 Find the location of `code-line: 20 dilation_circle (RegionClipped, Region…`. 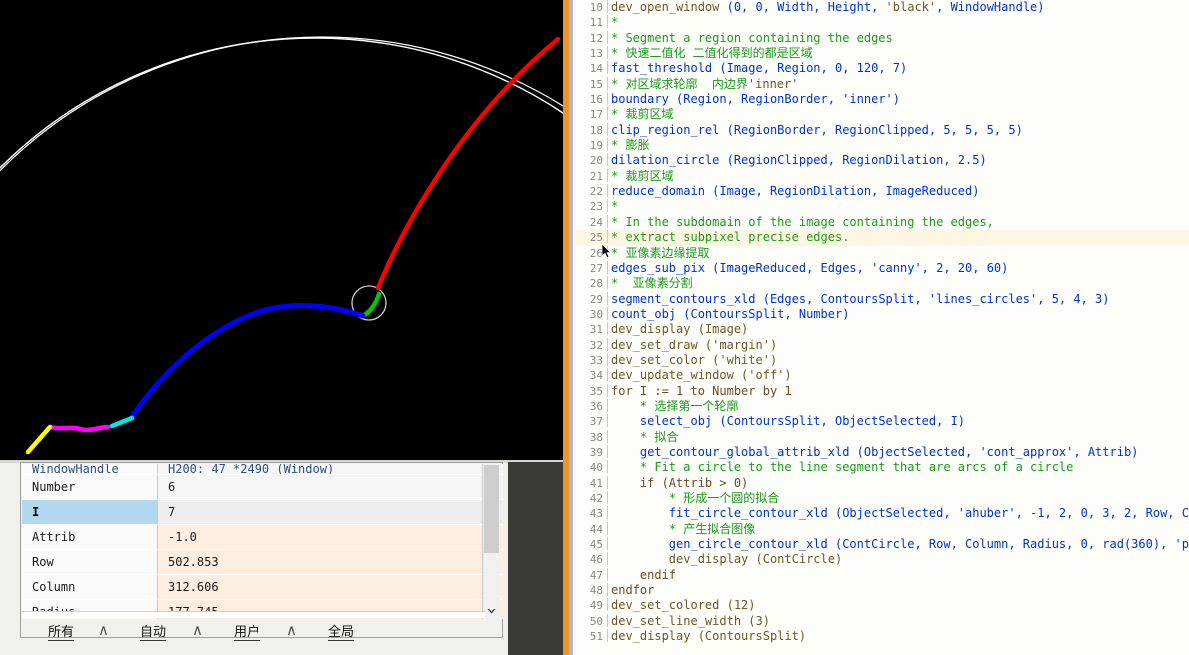

code-line: 20 dilation_circle (RegionClipped, Region… is located at coordinates (882, 161).